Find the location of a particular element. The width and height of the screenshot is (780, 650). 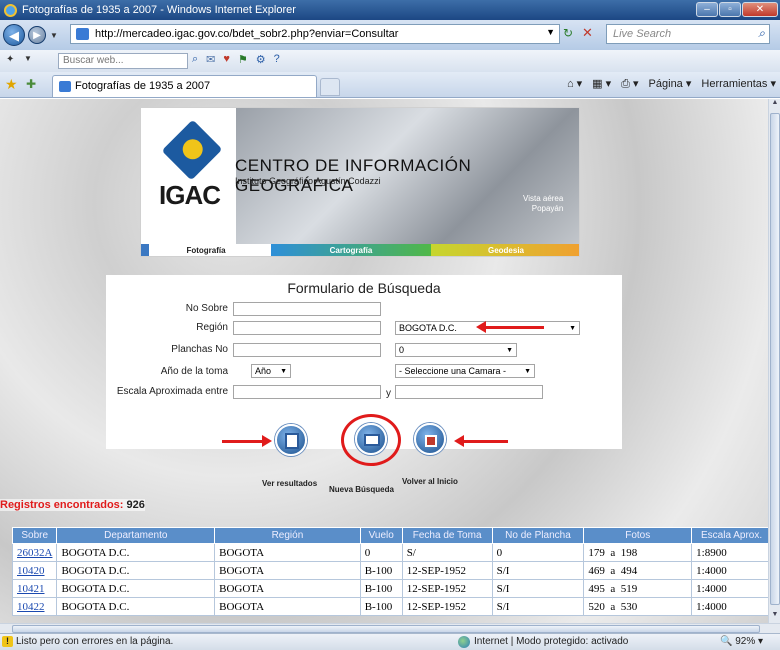

escala-max-input is located at coordinates (469, 392).